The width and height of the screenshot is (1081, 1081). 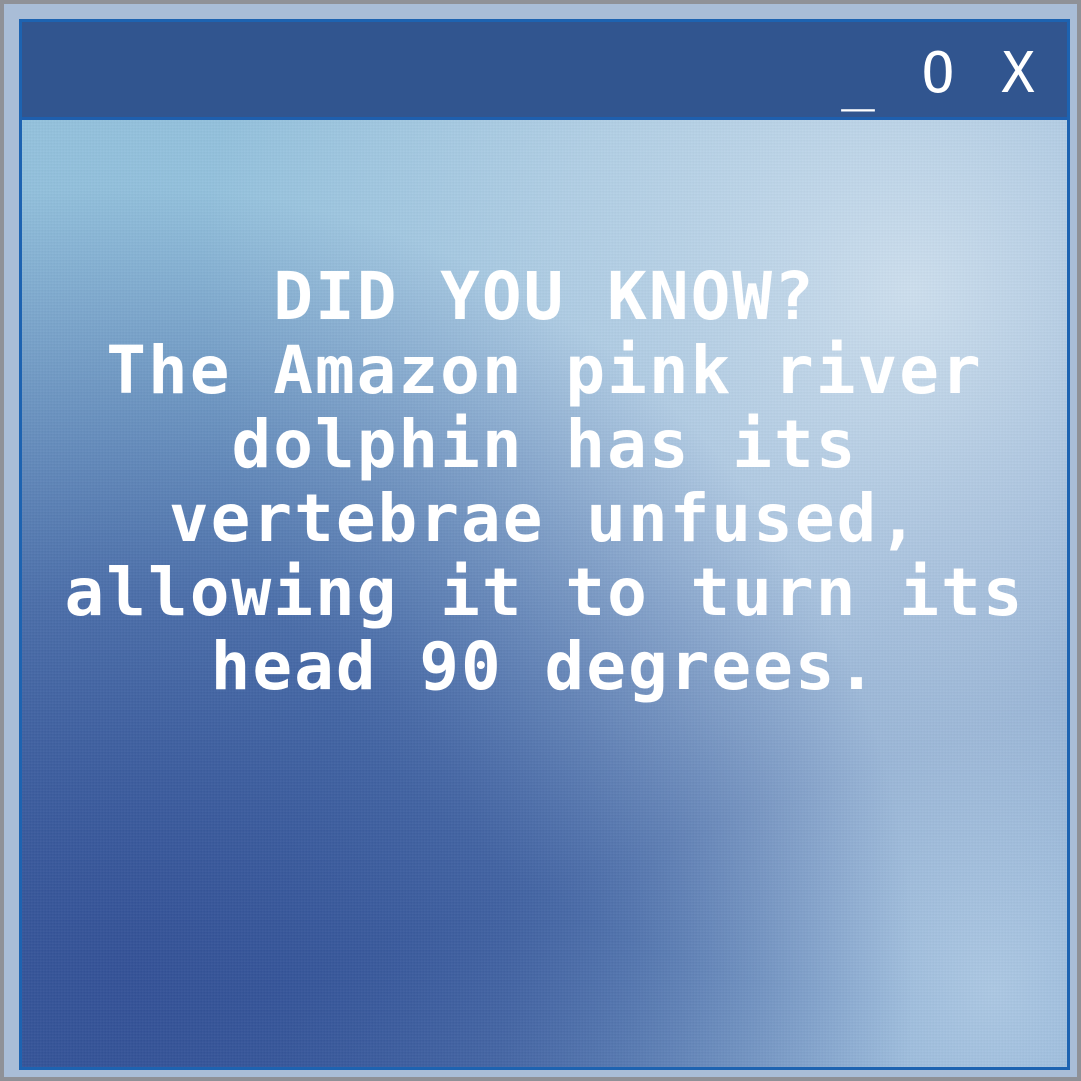 I want to click on message-line-3: vertebrae unfused,, so click(x=544, y=518).